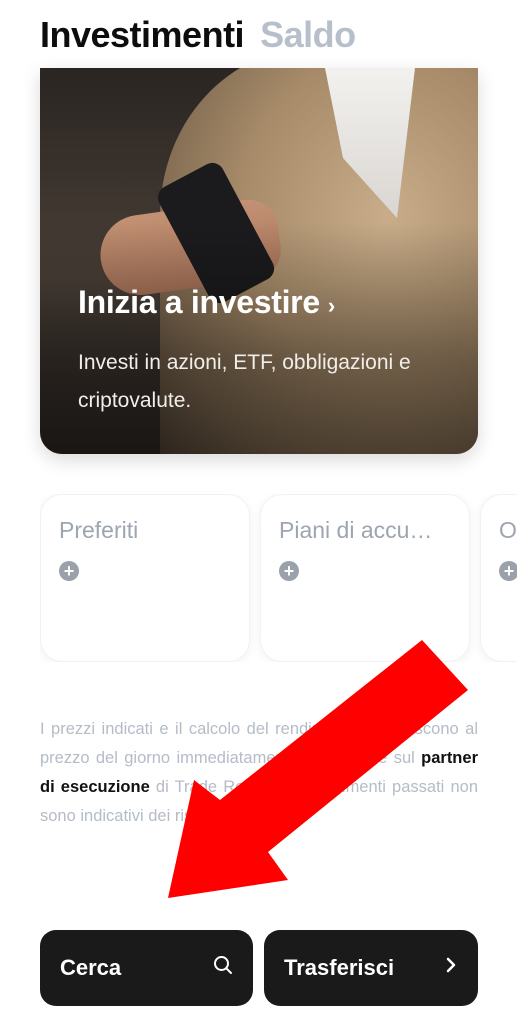 The height and width of the screenshot is (1030, 517). Describe the element at coordinates (339, 967) in the screenshot. I see `transfer-button-label: Trasferisci` at that location.